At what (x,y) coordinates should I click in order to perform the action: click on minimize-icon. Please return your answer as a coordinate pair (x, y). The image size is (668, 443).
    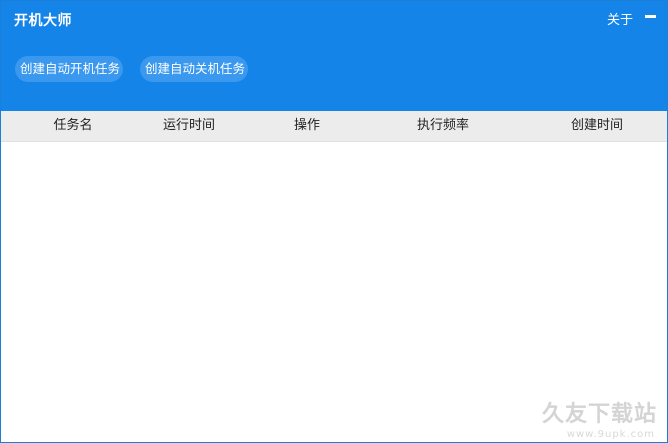
    Looking at the image, I should click on (650, 16).